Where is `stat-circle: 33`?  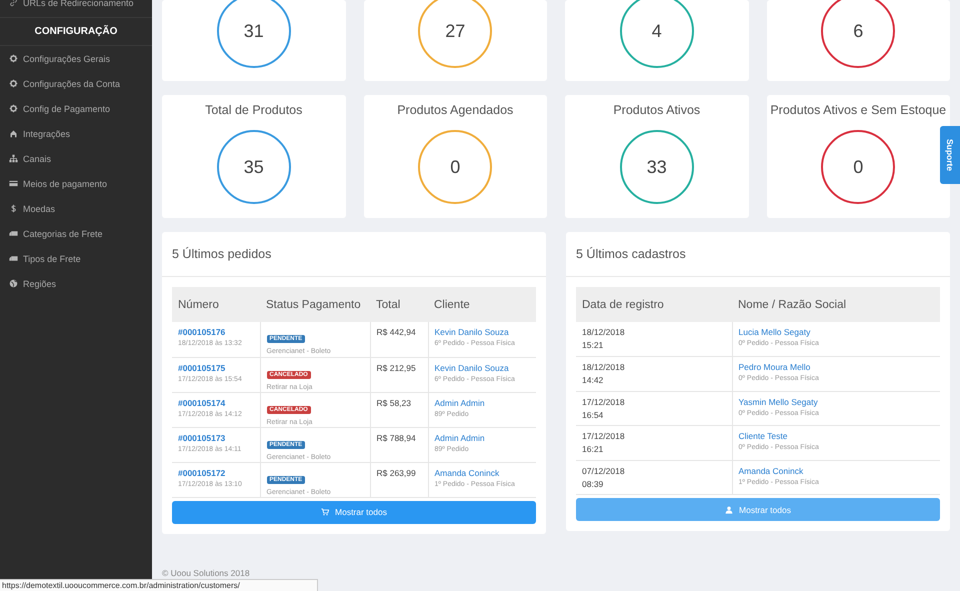
stat-circle: 33 is located at coordinates (657, 167).